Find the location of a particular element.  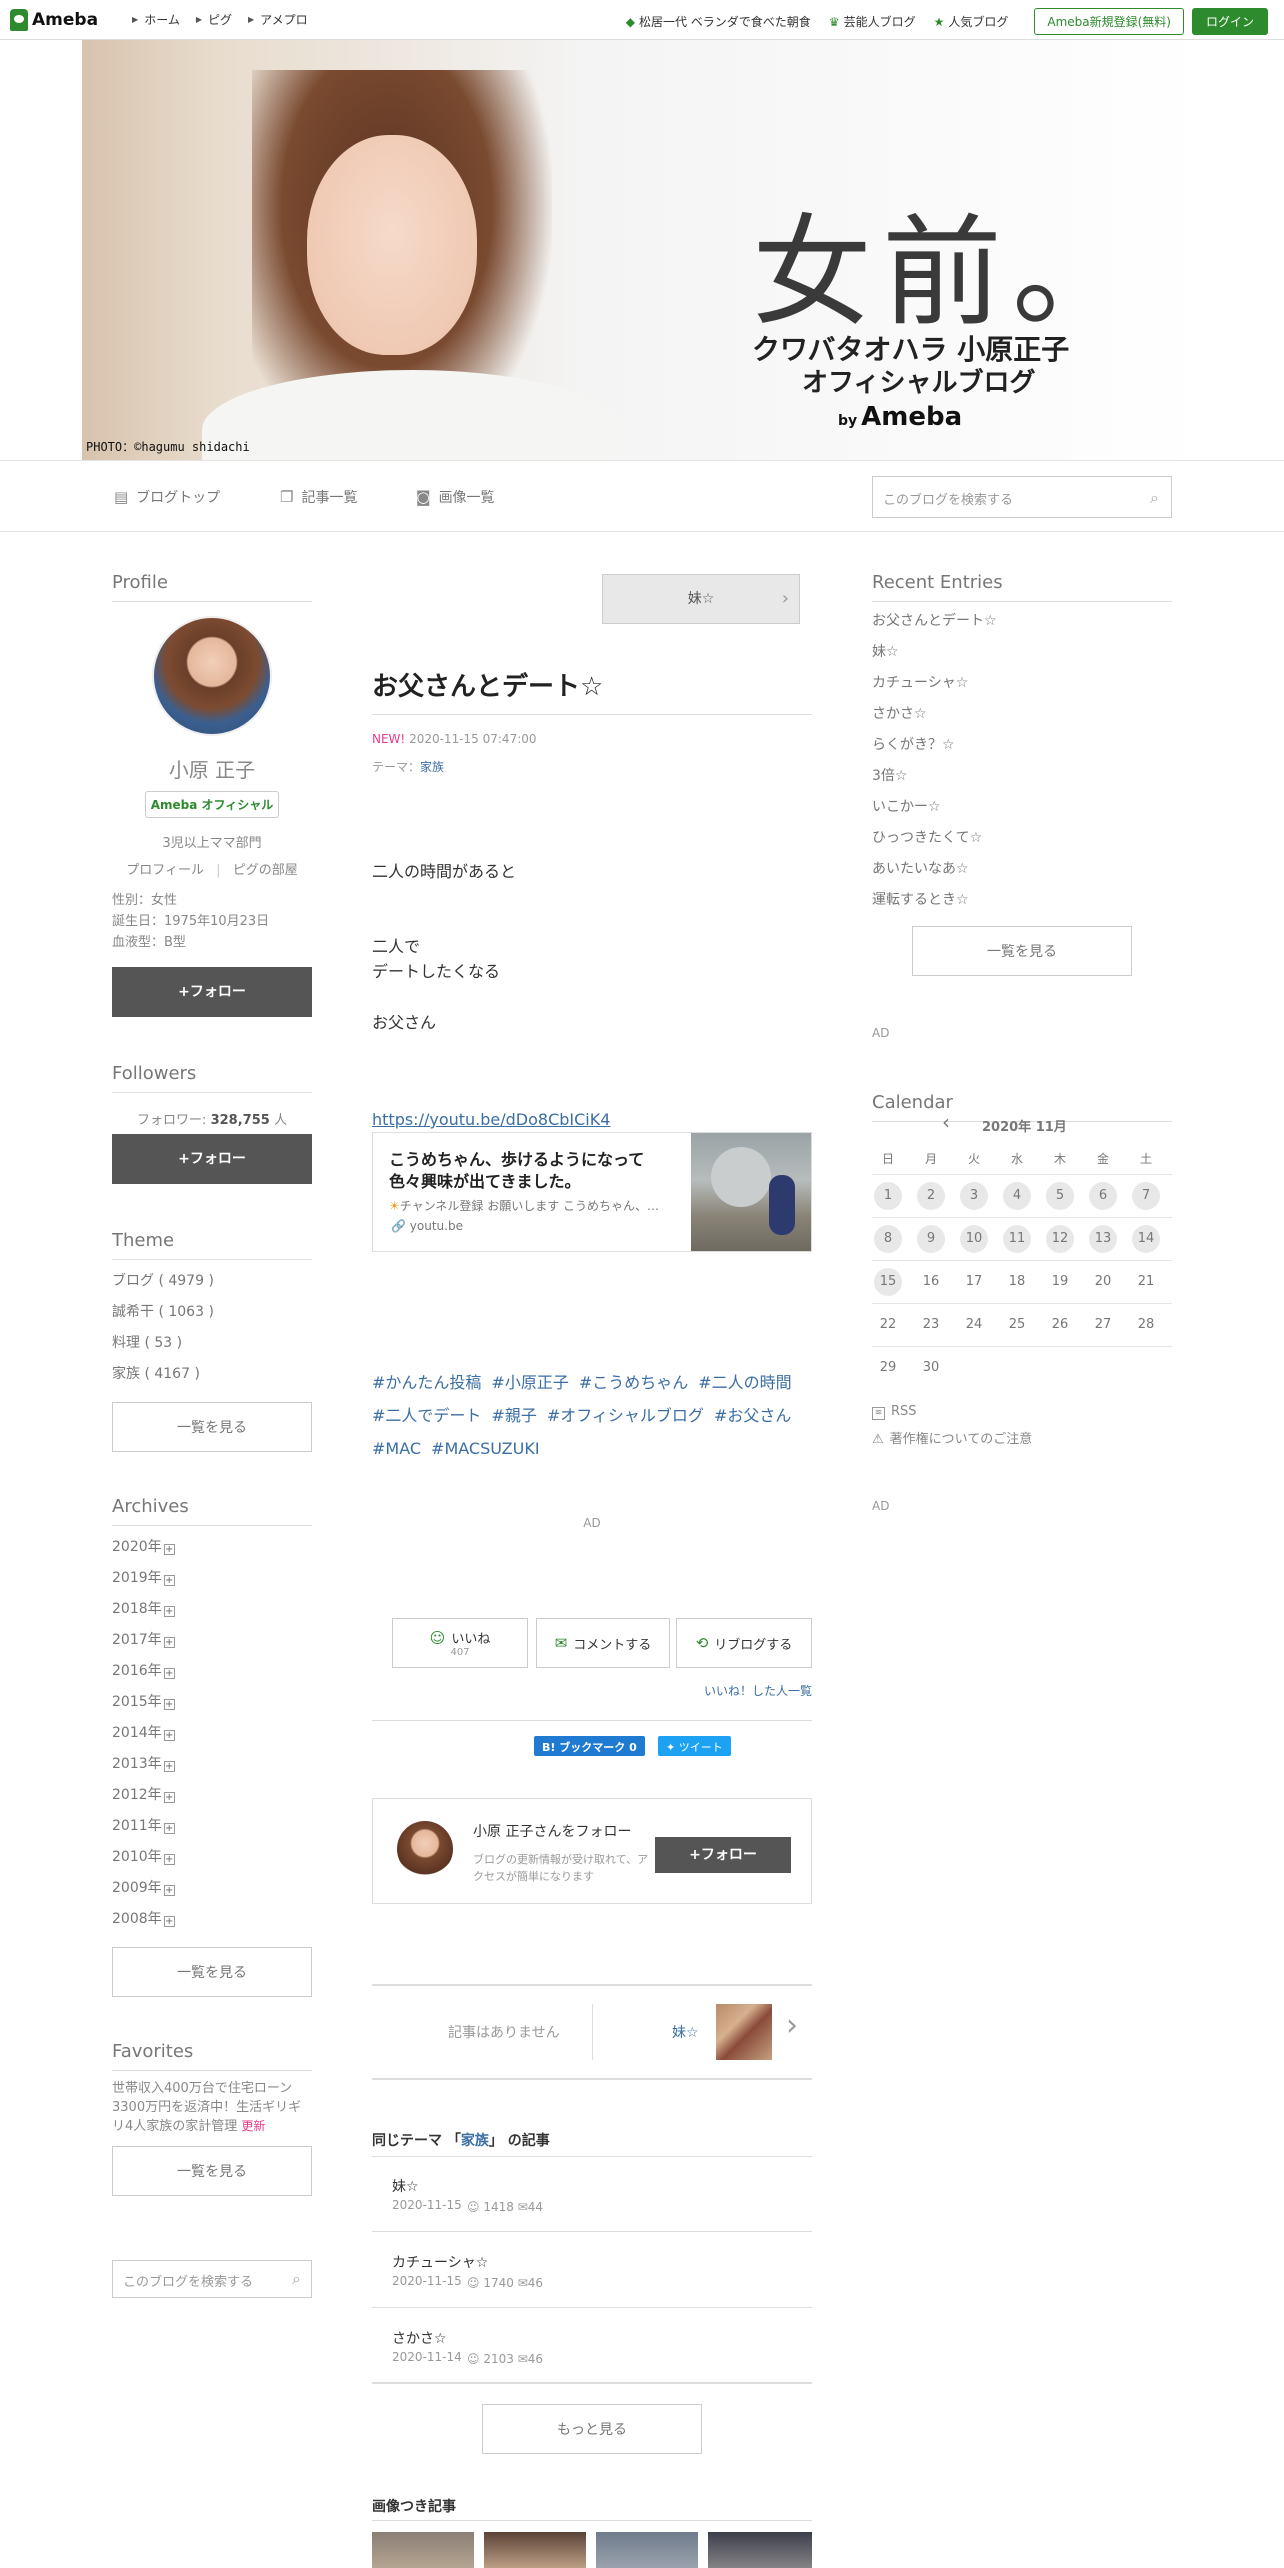

archive-year: 2011年 + is located at coordinates (212, 1826).